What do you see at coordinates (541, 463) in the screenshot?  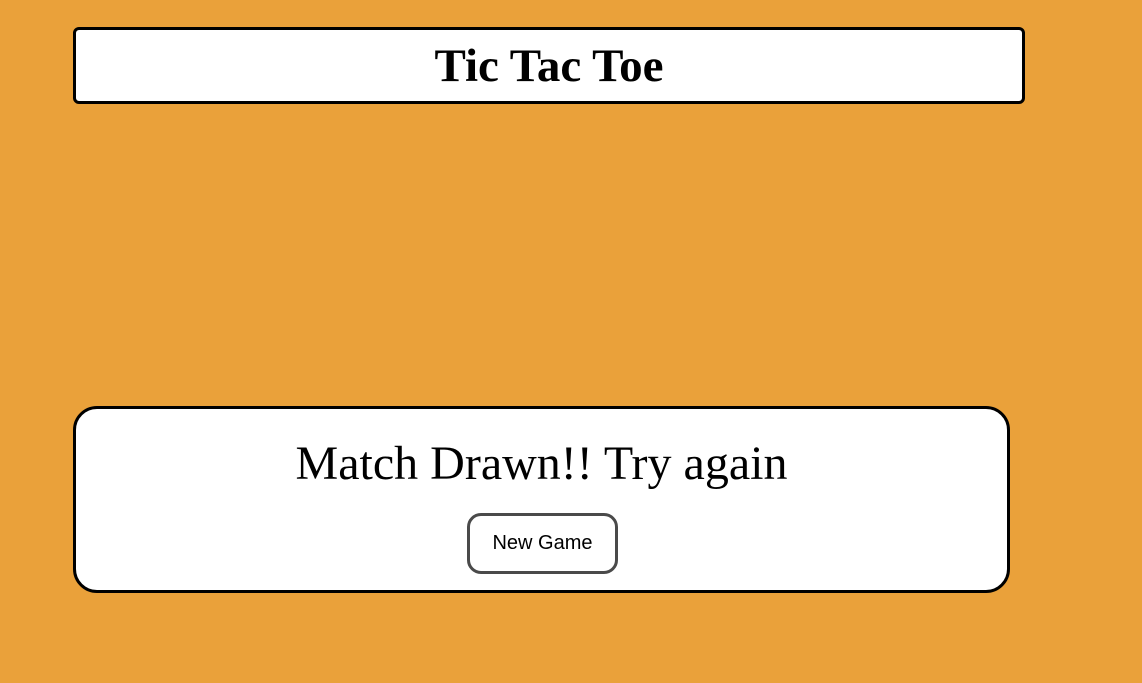 I see `result-message: Match Drawn!! Try again` at bounding box center [541, 463].